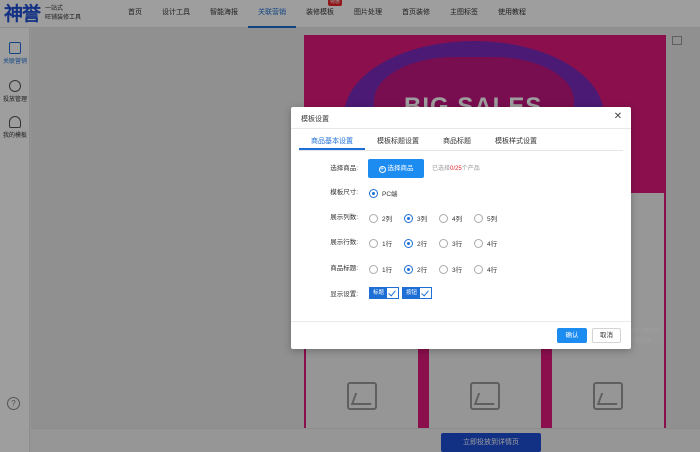  What do you see at coordinates (315, 119) in the screenshot?
I see `modal-title: 模板设置` at bounding box center [315, 119].